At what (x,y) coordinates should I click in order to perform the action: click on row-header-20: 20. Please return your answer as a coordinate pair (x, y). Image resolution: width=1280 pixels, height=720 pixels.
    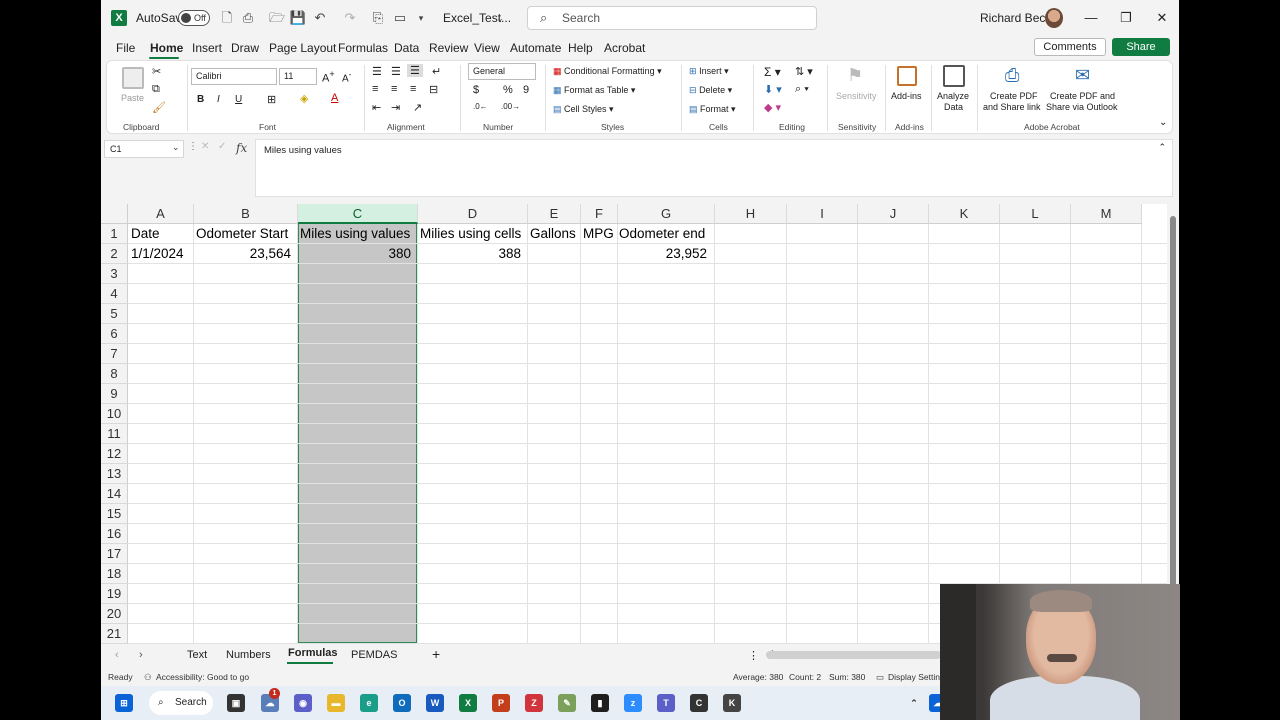
    Looking at the image, I should click on (114, 614).